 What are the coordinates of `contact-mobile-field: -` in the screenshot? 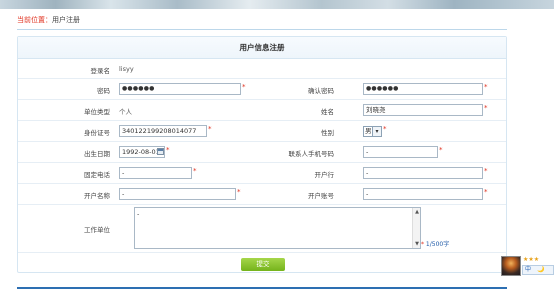 It's located at (400, 152).